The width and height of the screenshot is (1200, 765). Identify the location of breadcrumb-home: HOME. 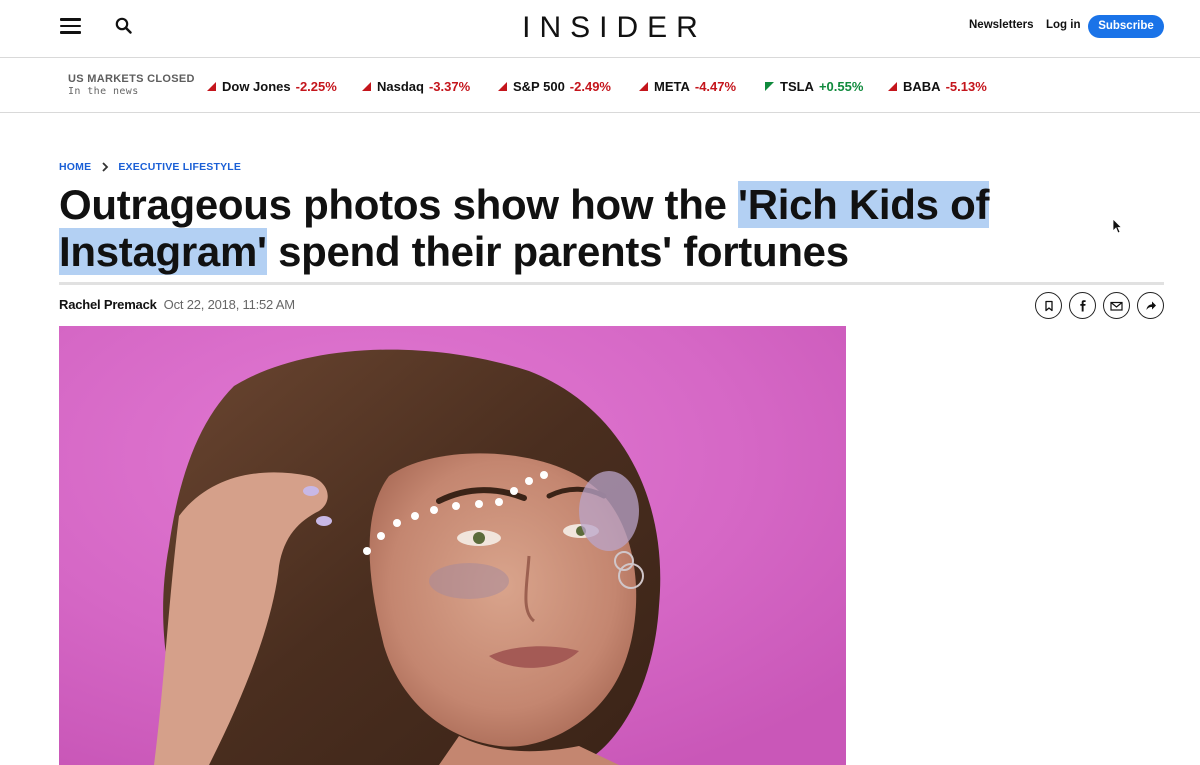
(75, 167).